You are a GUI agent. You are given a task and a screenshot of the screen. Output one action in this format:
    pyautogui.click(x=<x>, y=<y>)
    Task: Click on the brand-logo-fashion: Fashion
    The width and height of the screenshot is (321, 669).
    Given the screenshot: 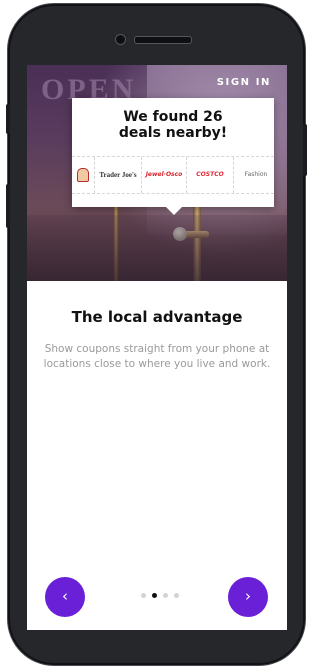 What is the action you would take?
    pyautogui.click(x=256, y=174)
    